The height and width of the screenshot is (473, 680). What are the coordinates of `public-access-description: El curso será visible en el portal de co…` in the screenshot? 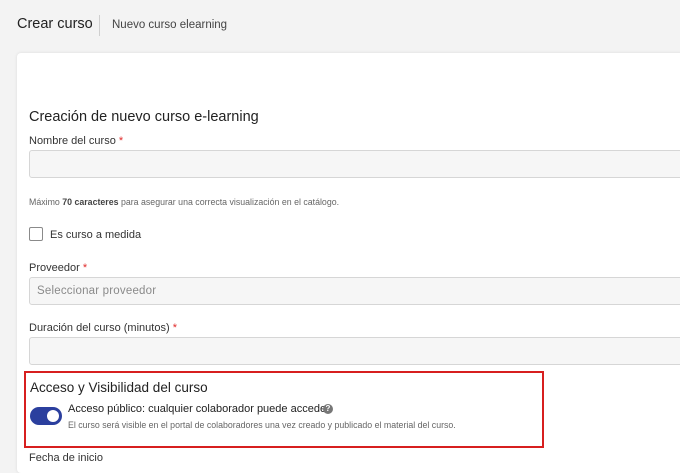 It's located at (262, 425).